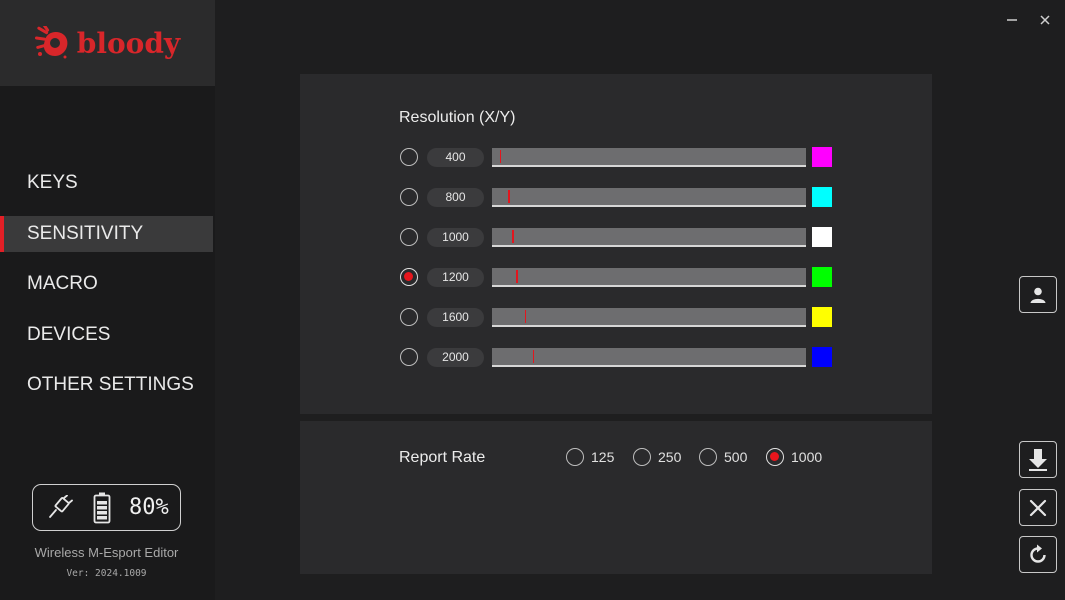  Describe the element at coordinates (62, 283) in the screenshot. I see `sidebar-item-label: MACRO` at that location.